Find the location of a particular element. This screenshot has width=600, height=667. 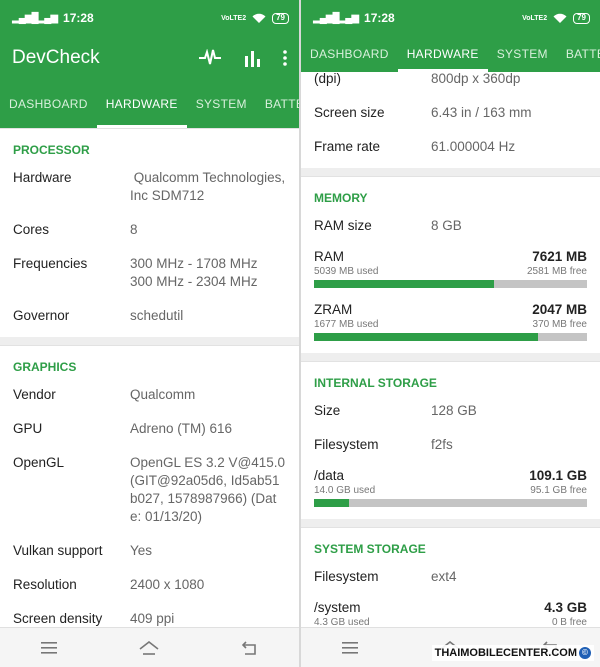

row-value: ext4 is located at coordinates (444, 576).